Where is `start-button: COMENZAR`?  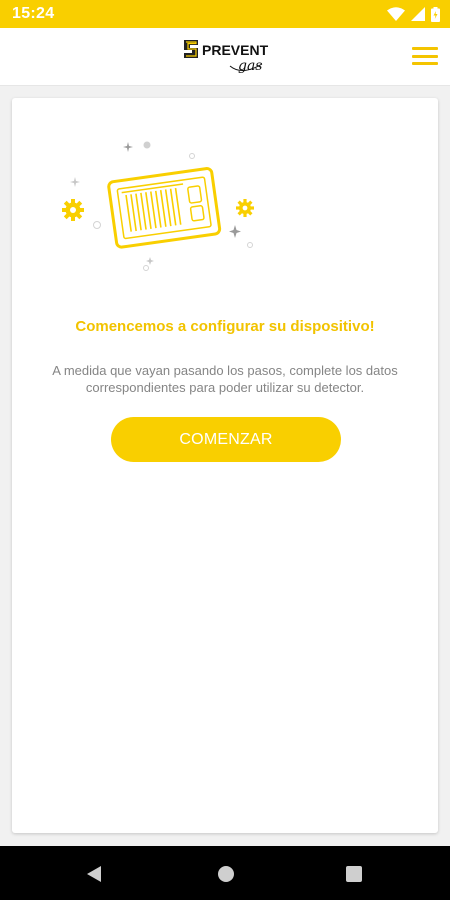
start-button: COMENZAR is located at coordinates (226, 439).